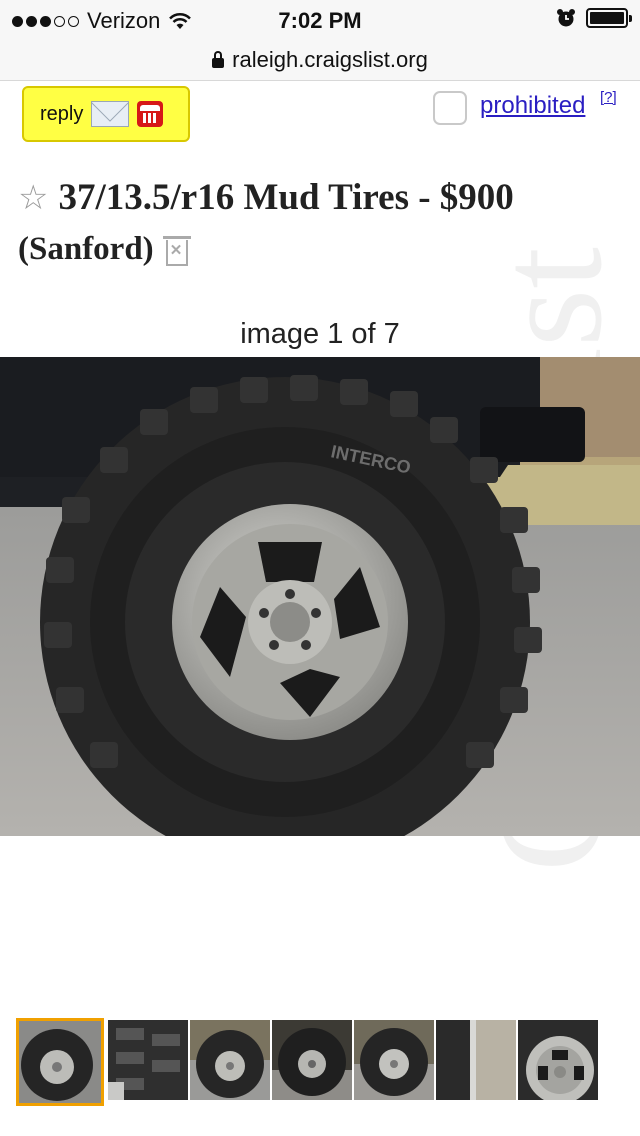  What do you see at coordinates (62, 113) in the screenshot?
I see `reply-label: reply` at bounding box center [62, 113].